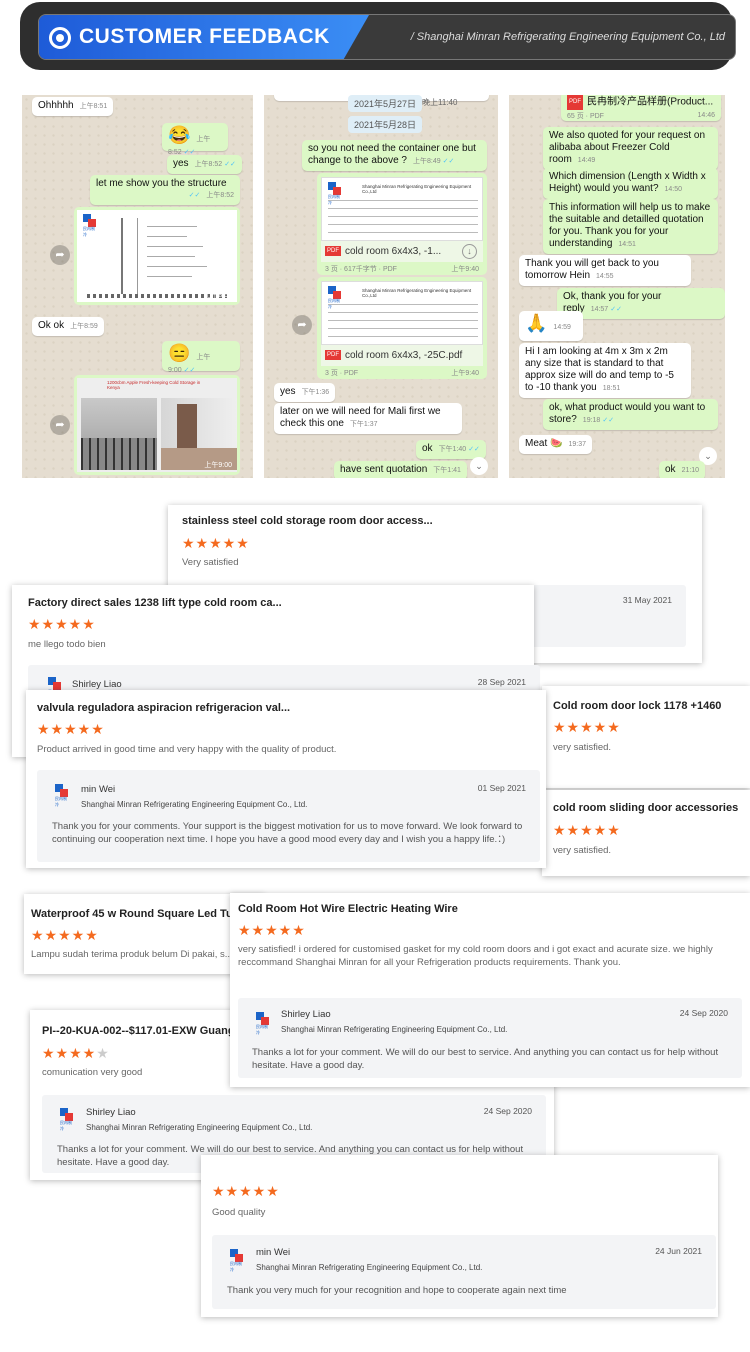 The image size is (750, 1352). Describe the element at coordinates (165, 190) in the screenshot. I see `chat-message: let me show you the structure 上午8:52 ✓✓` at that location.